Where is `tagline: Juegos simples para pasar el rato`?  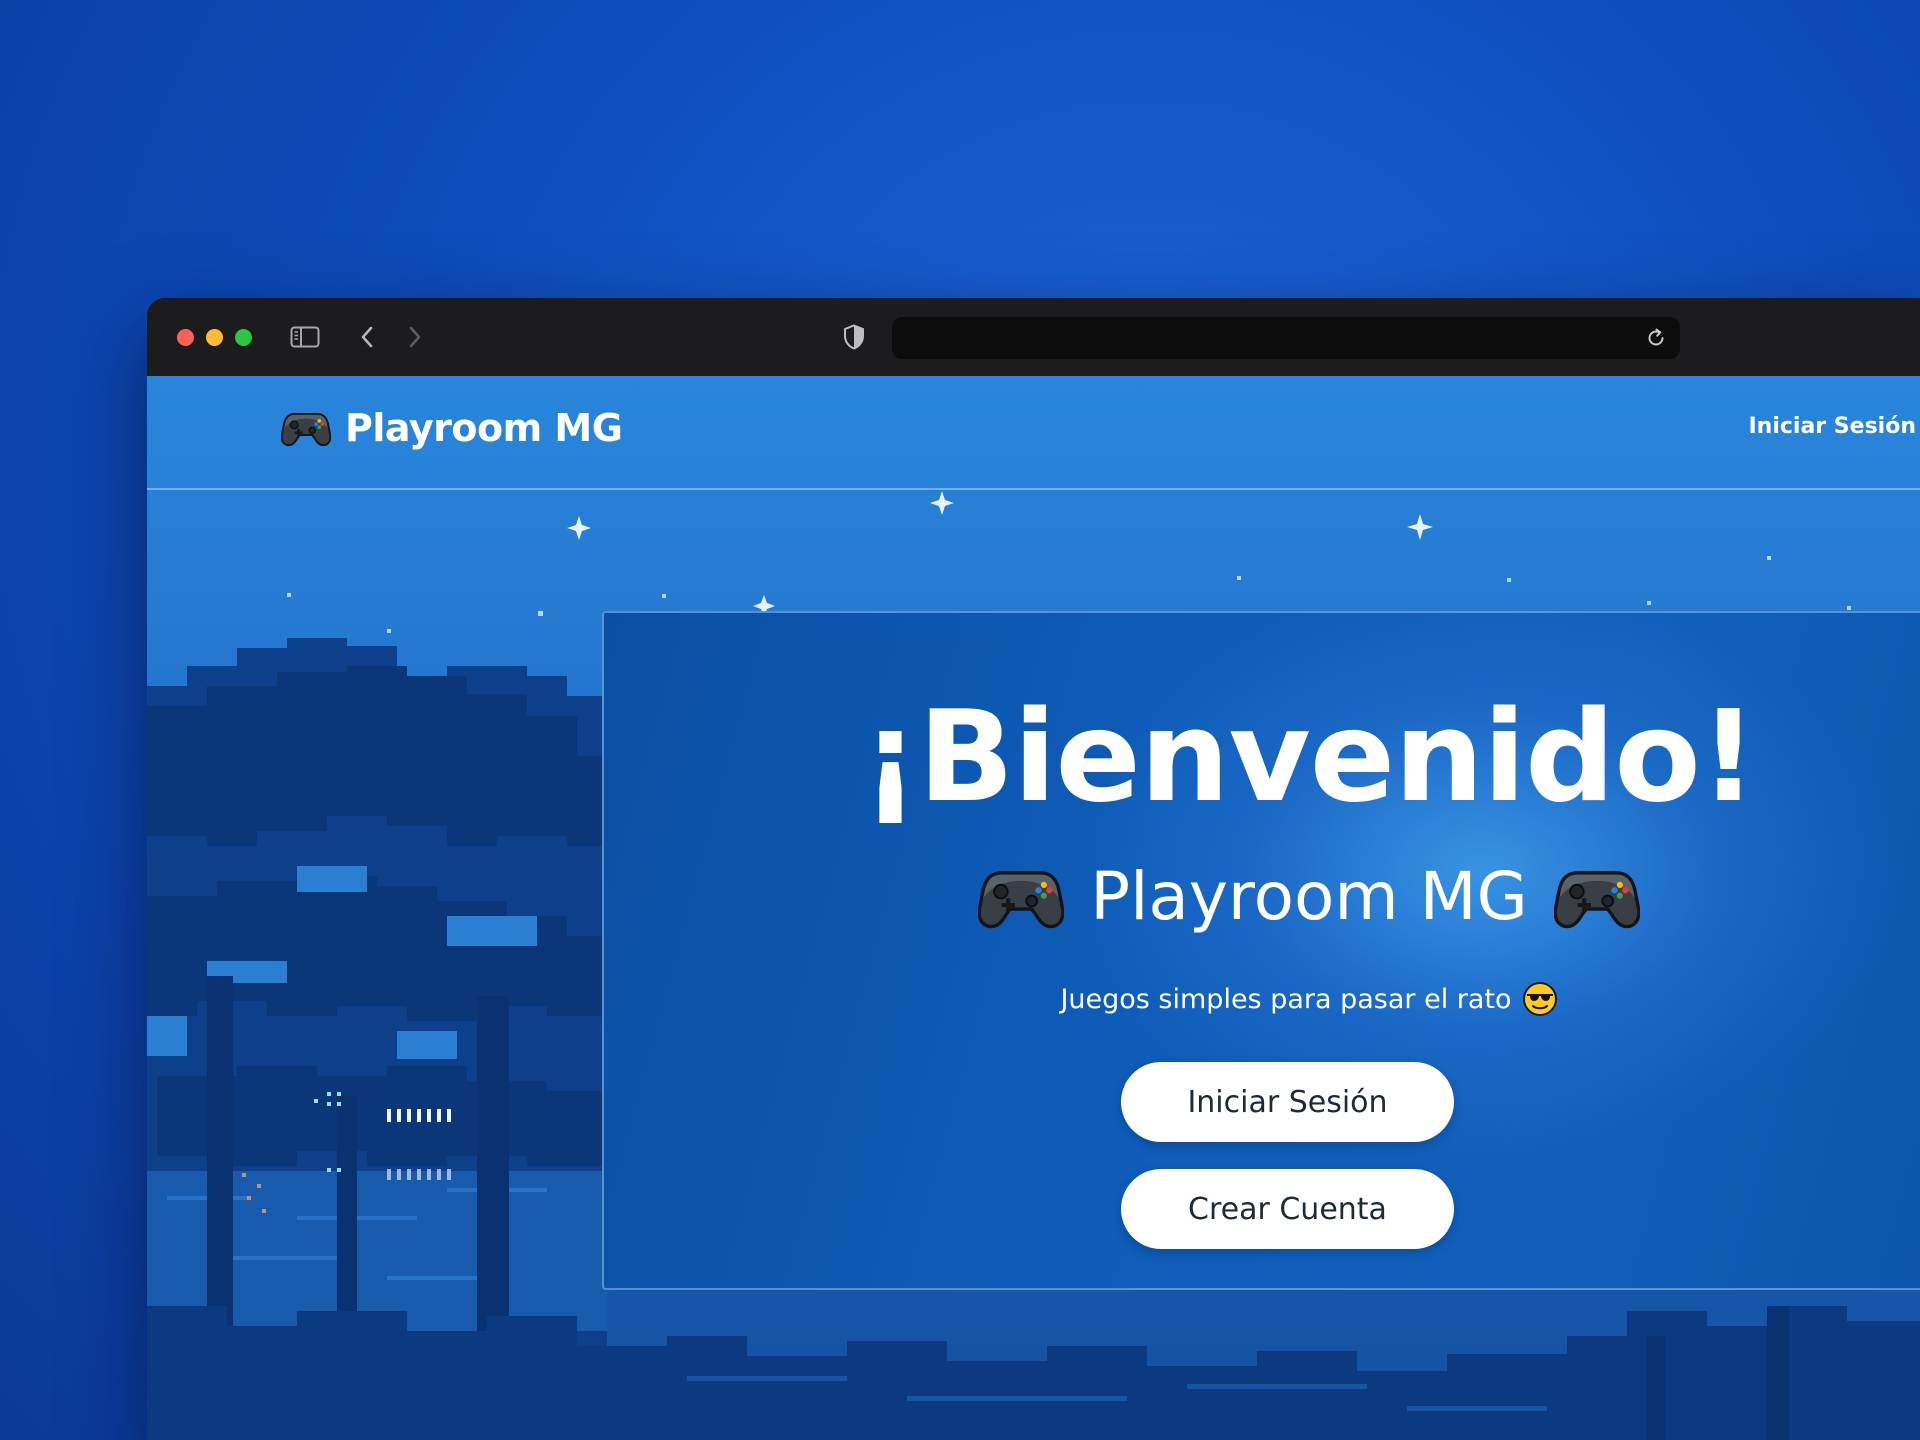
tagline: Juegos simples para pasar el rato is located at coordinates (1282, 999).